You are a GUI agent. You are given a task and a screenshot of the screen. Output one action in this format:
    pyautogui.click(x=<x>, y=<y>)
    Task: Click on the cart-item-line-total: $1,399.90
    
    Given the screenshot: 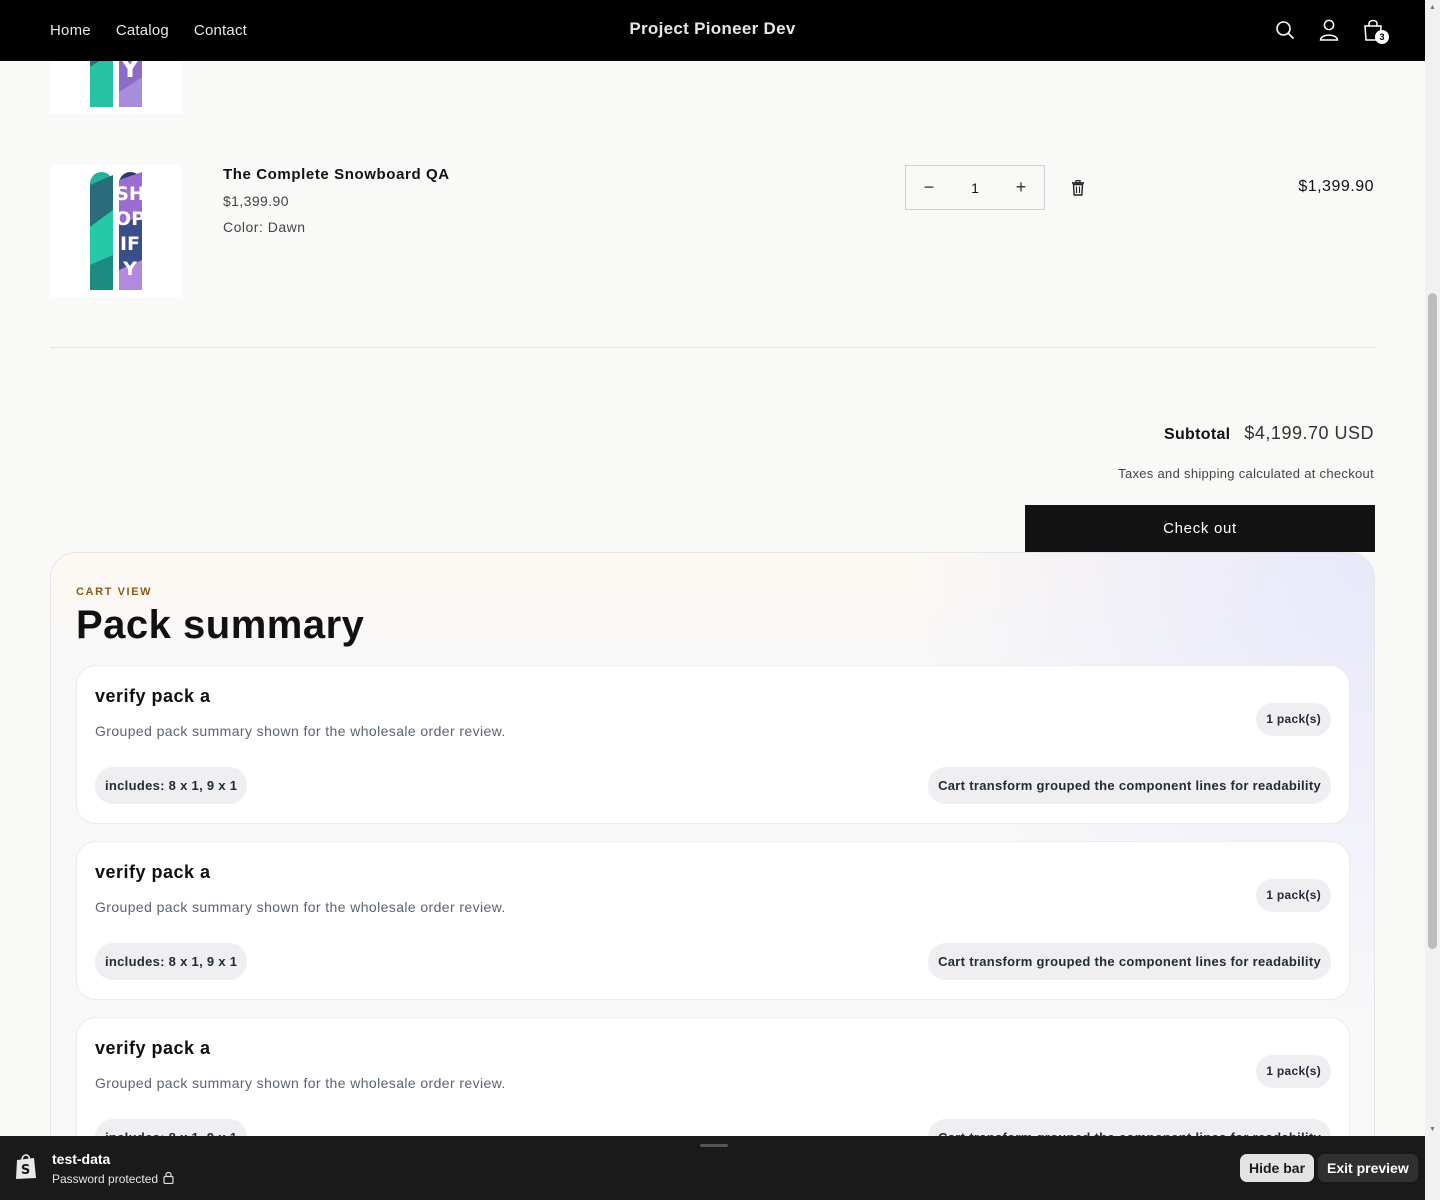 What is the action you would take?
    pyautogui.click(x=1336, y=186)
    